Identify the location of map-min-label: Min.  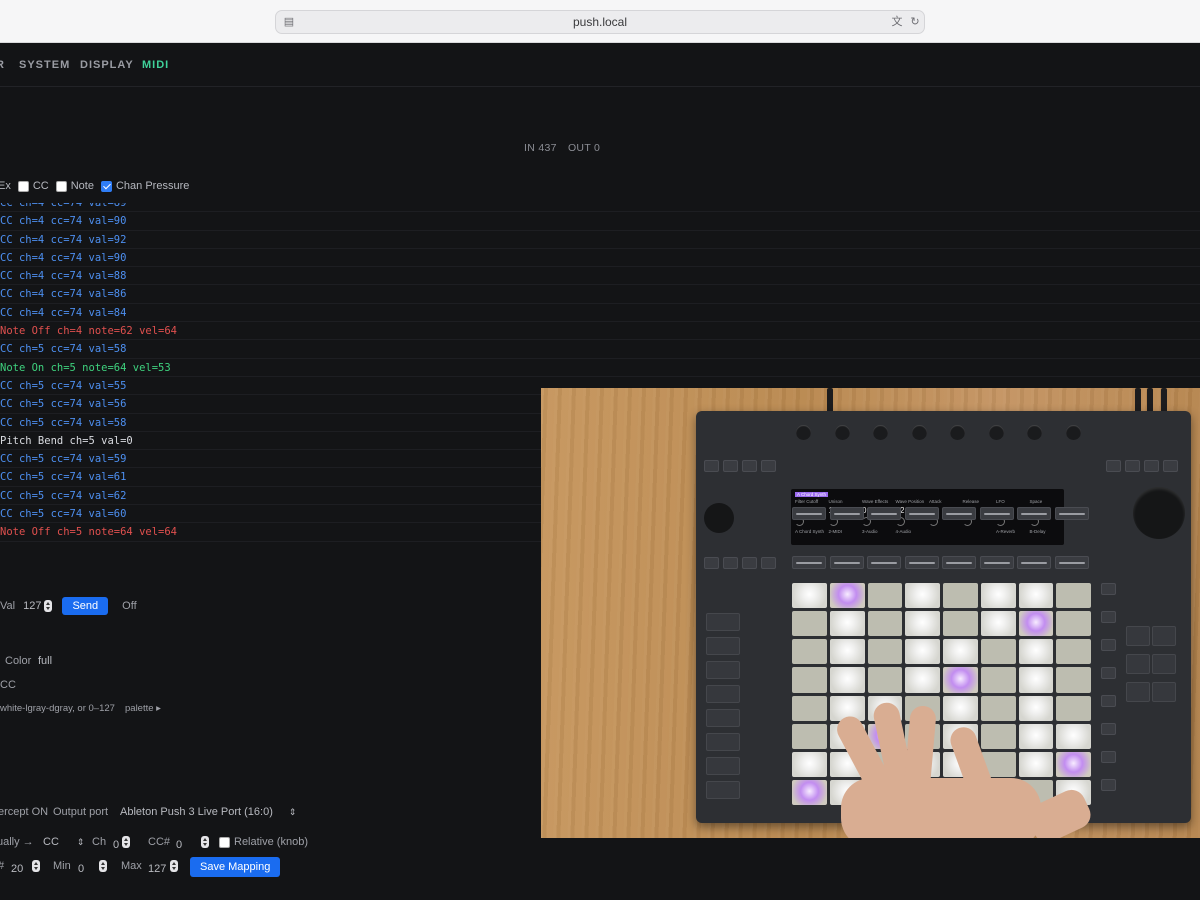
(62, 866).